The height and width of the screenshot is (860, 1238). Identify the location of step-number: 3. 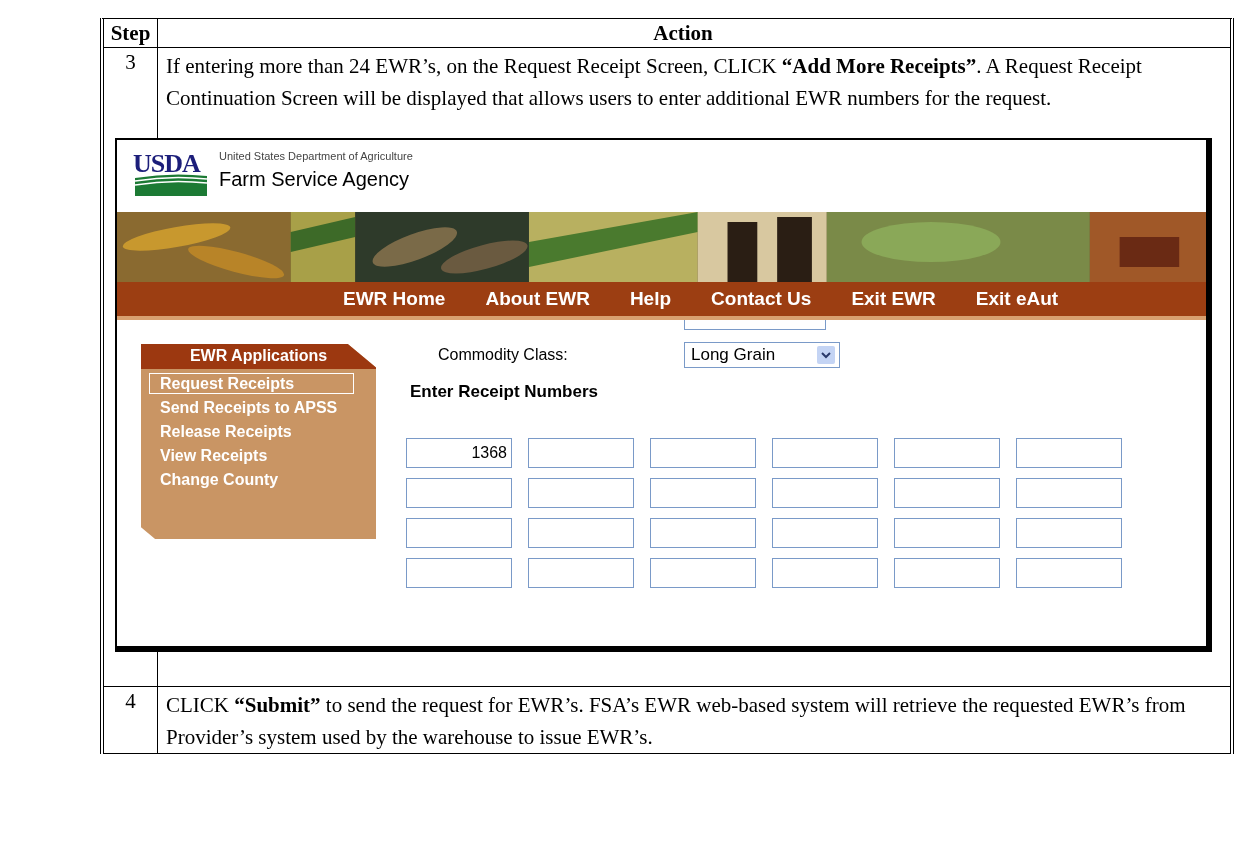
(130, 62).